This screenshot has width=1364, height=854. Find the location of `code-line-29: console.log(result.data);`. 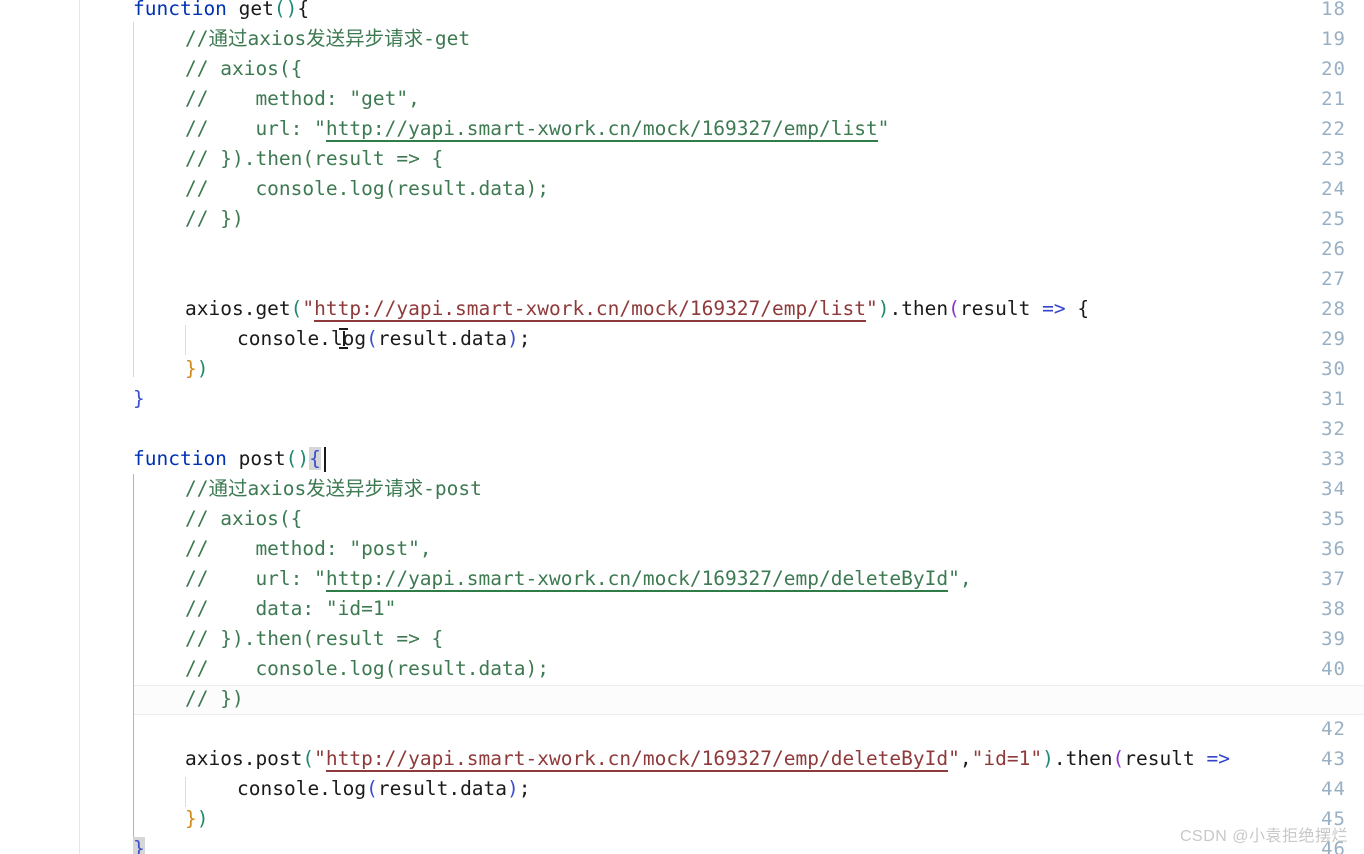

code-line-29: console.log(result.data); is located at coordinates (332, 339).